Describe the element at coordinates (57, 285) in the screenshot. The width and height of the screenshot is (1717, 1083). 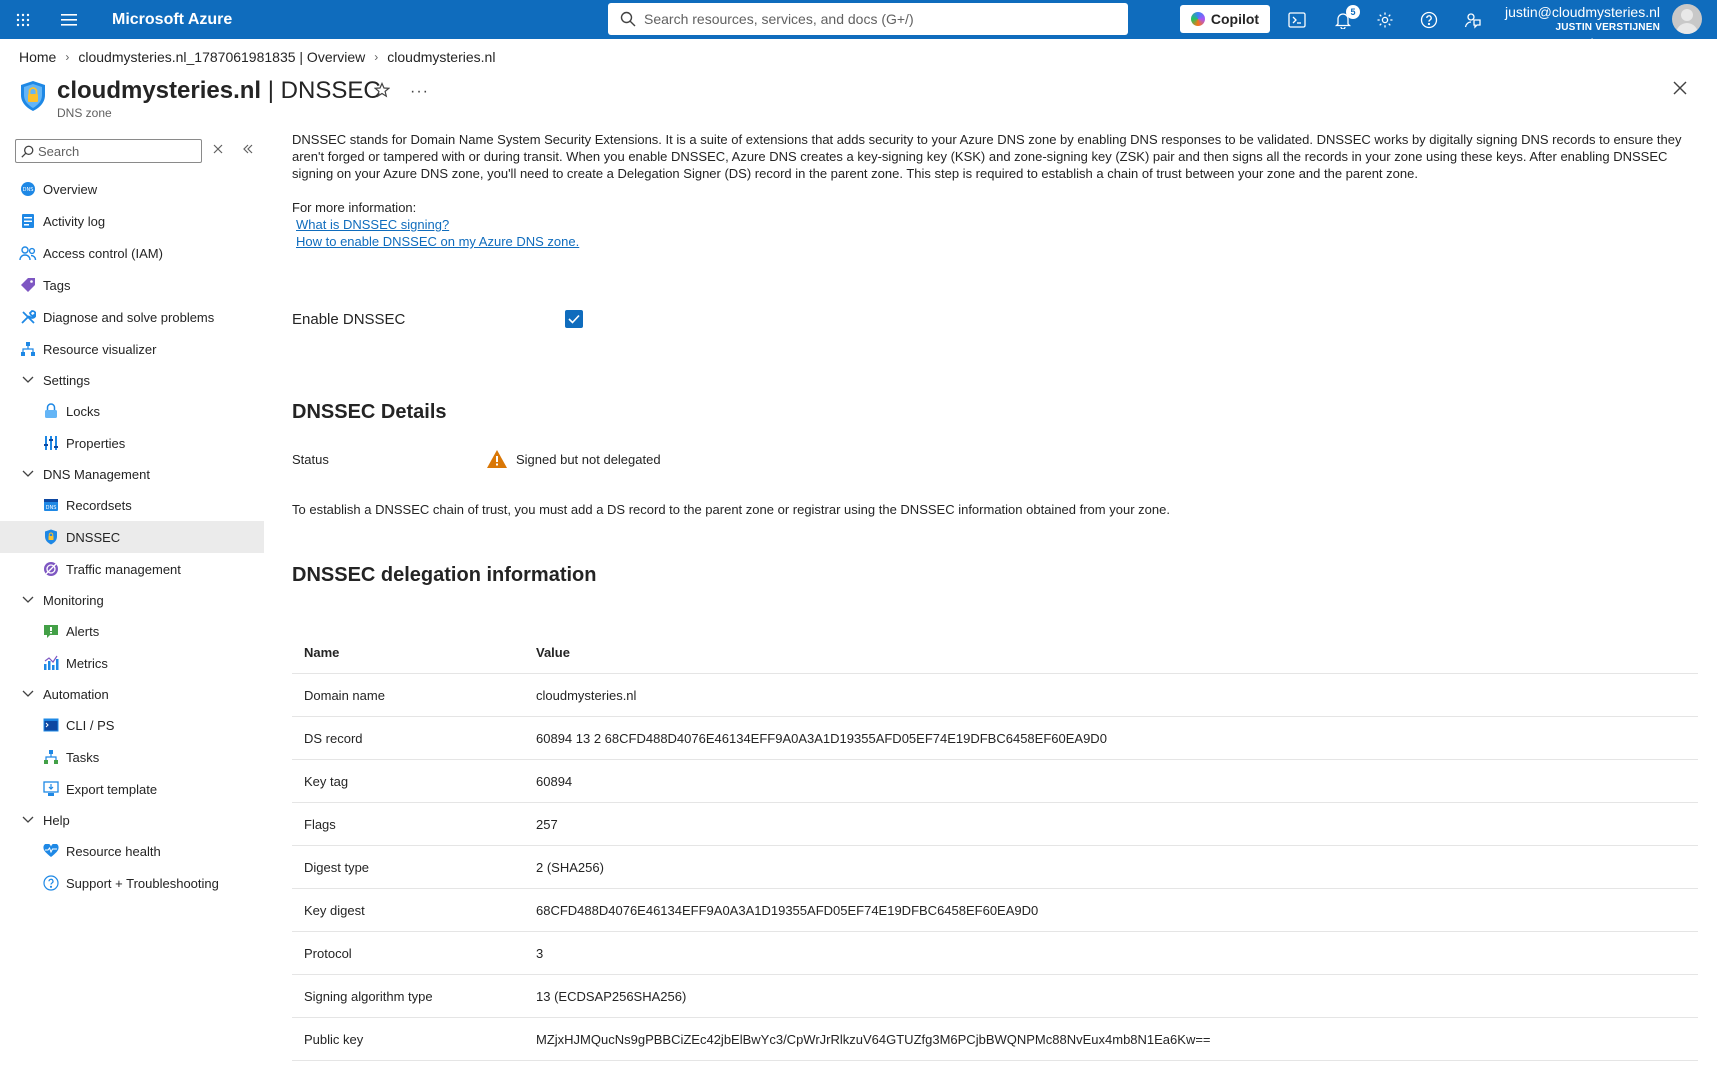
I see `menu-item-label: Tags` at that location.